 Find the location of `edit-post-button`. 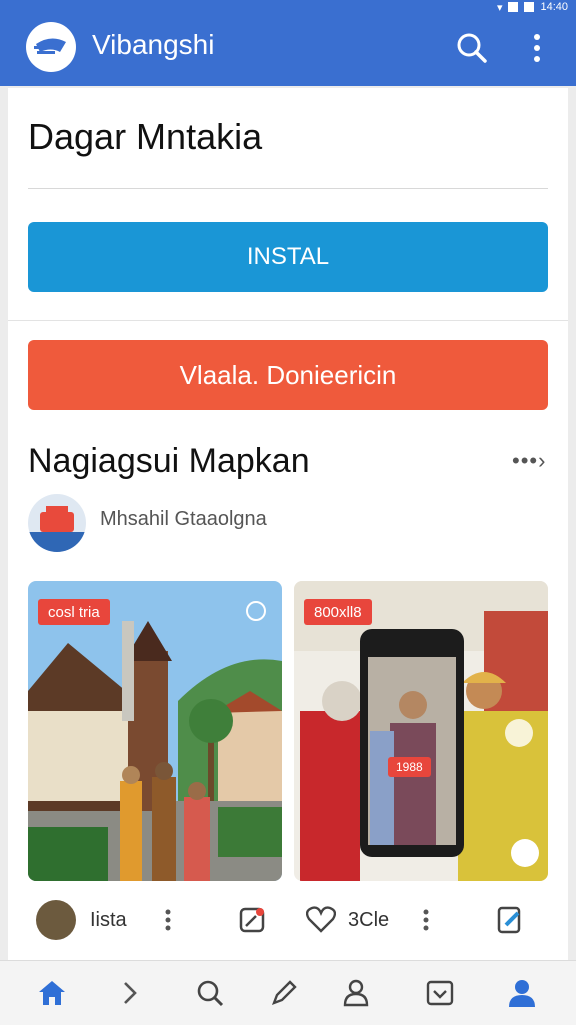

edit-post-button is located at coordinates (252, 920).